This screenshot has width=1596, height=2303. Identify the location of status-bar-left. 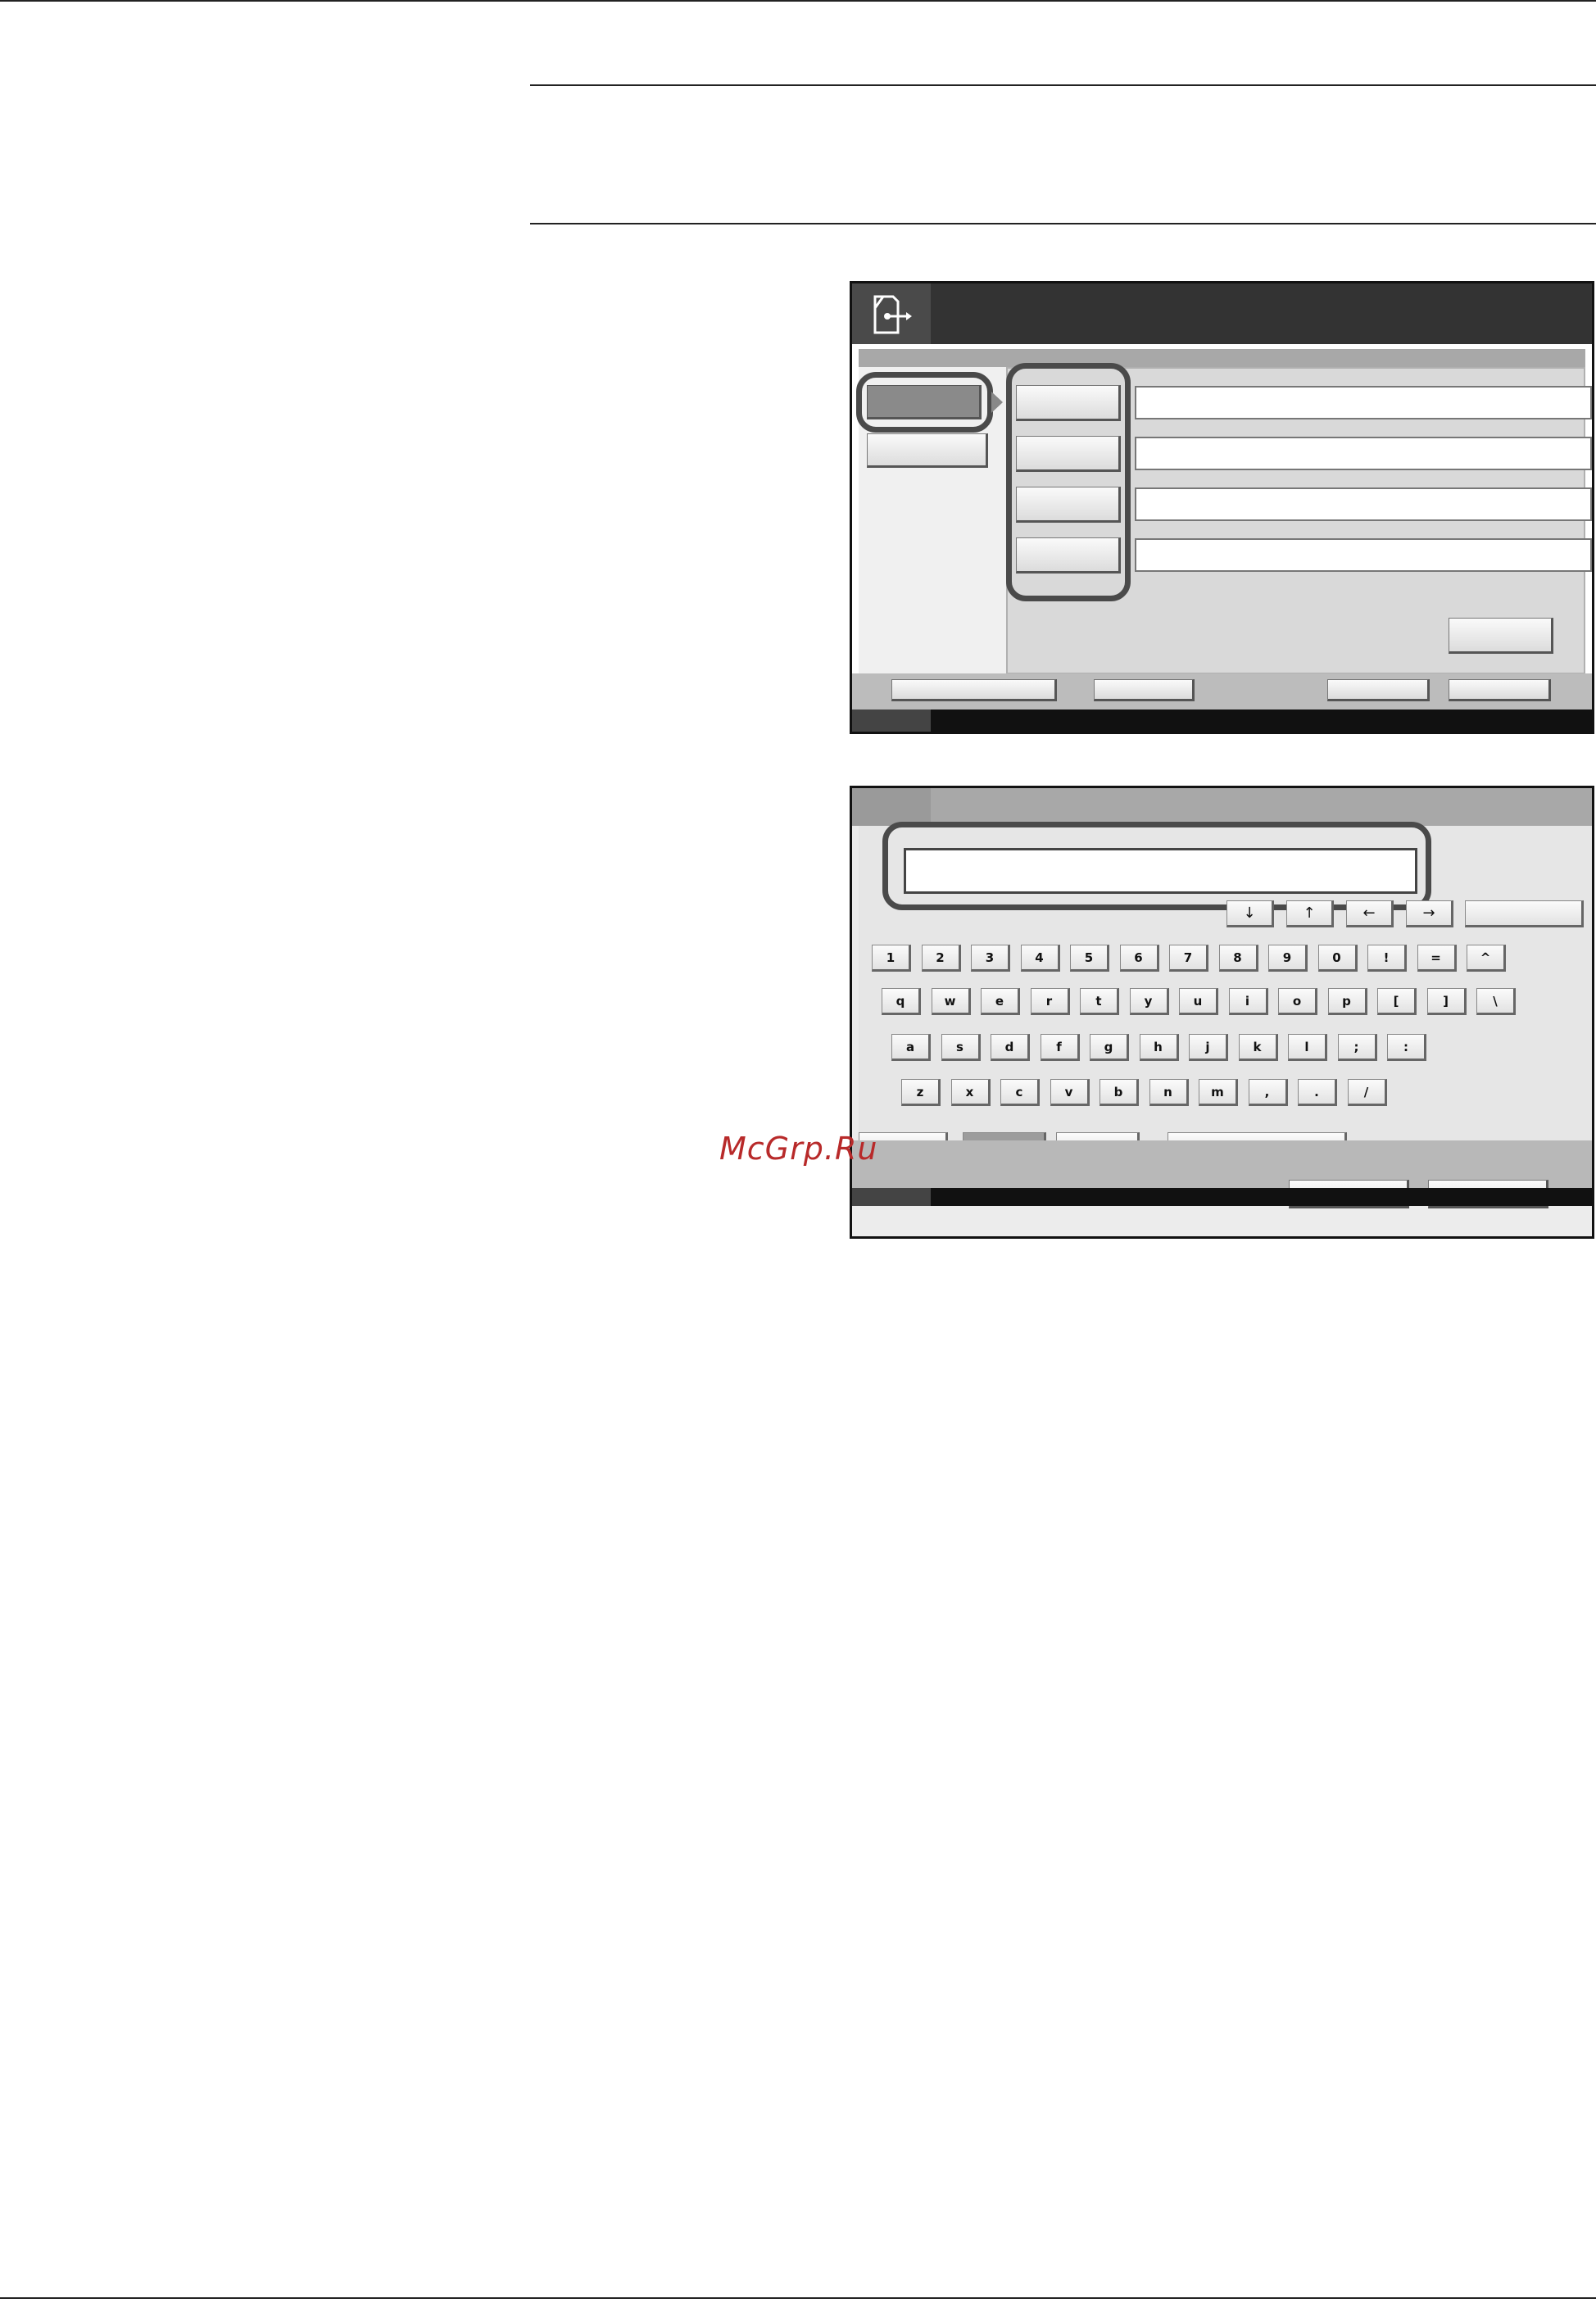
(891, 720).